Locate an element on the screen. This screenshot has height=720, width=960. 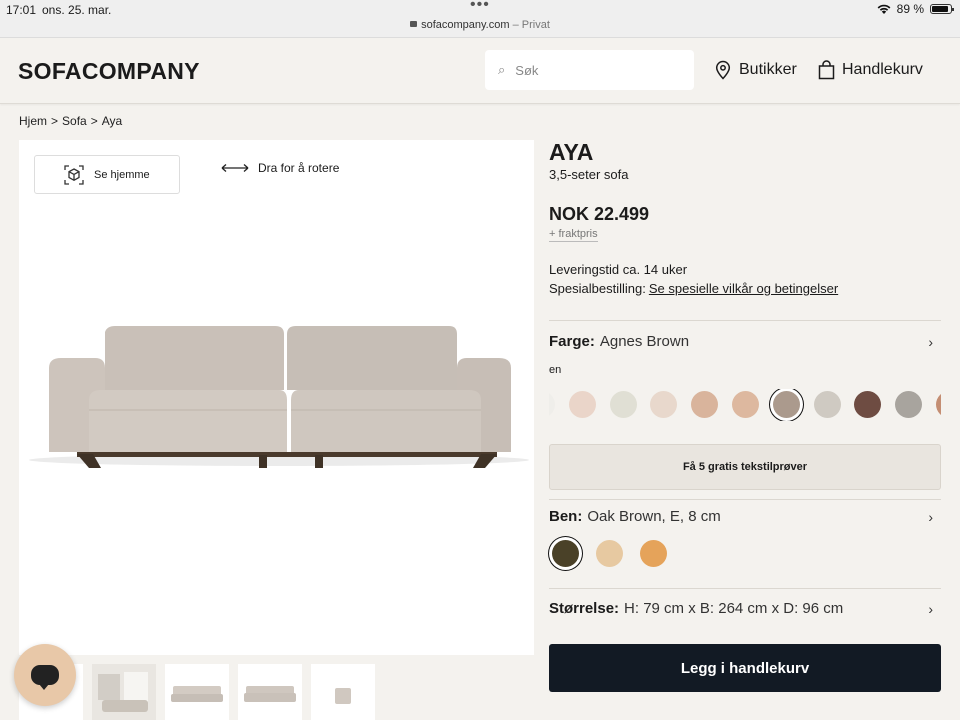
breadcrumb-aya: Aya is located at coordinates (112, 121).